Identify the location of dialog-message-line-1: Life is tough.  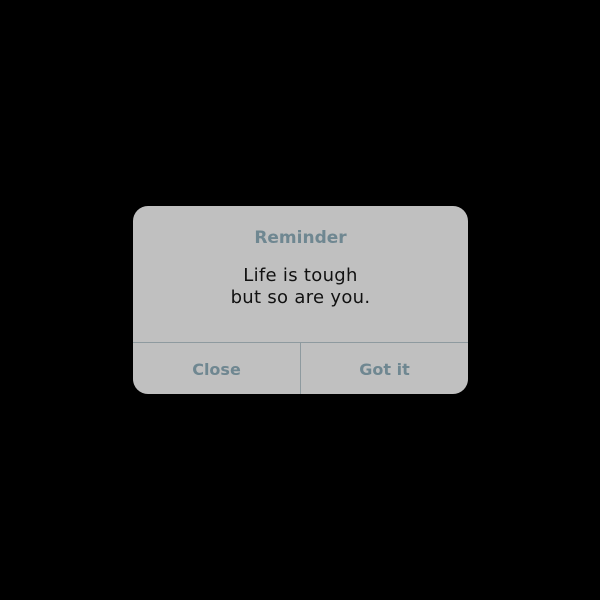
(300, 275).